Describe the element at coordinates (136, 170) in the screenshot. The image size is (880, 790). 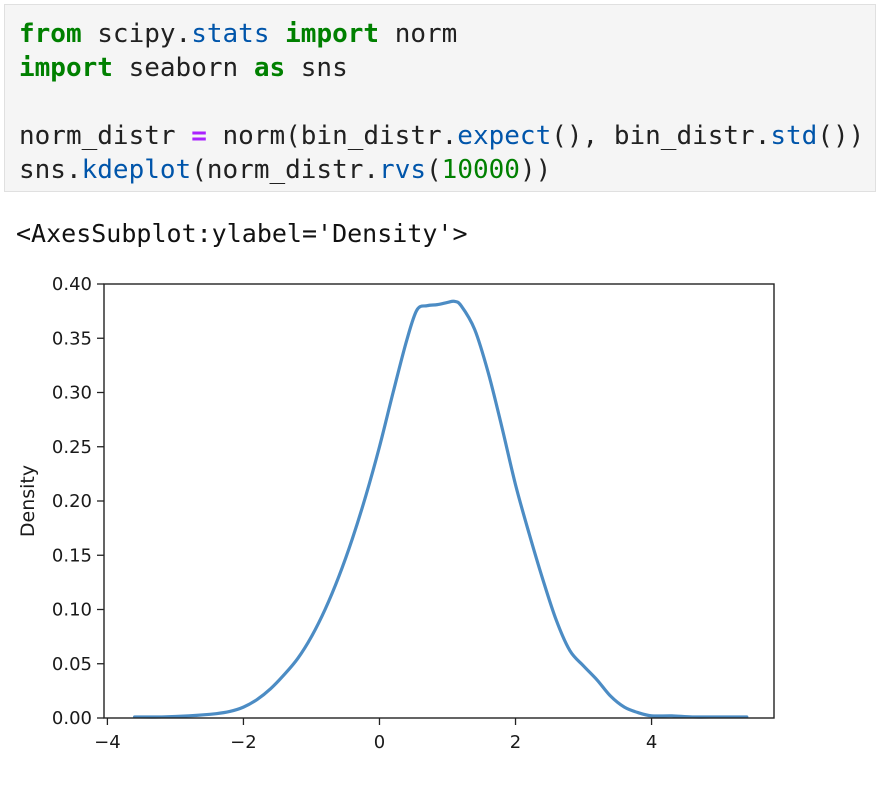
I see `code-token: kdeplot` at that location.